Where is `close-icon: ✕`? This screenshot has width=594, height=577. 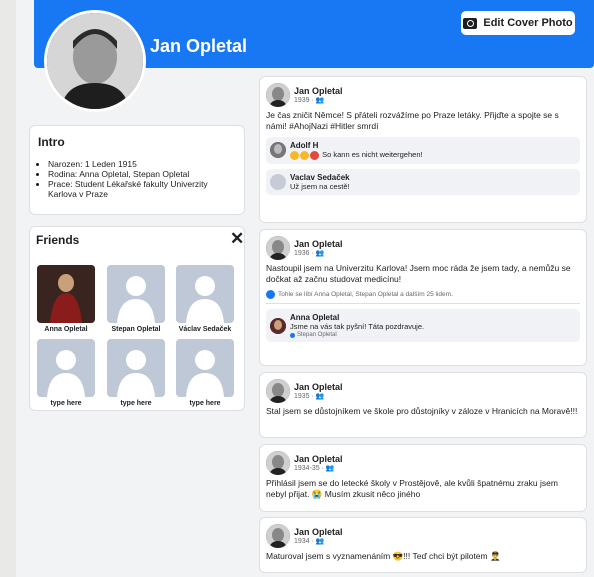
close-icon: ✕ is located at coordinates (237, 239).